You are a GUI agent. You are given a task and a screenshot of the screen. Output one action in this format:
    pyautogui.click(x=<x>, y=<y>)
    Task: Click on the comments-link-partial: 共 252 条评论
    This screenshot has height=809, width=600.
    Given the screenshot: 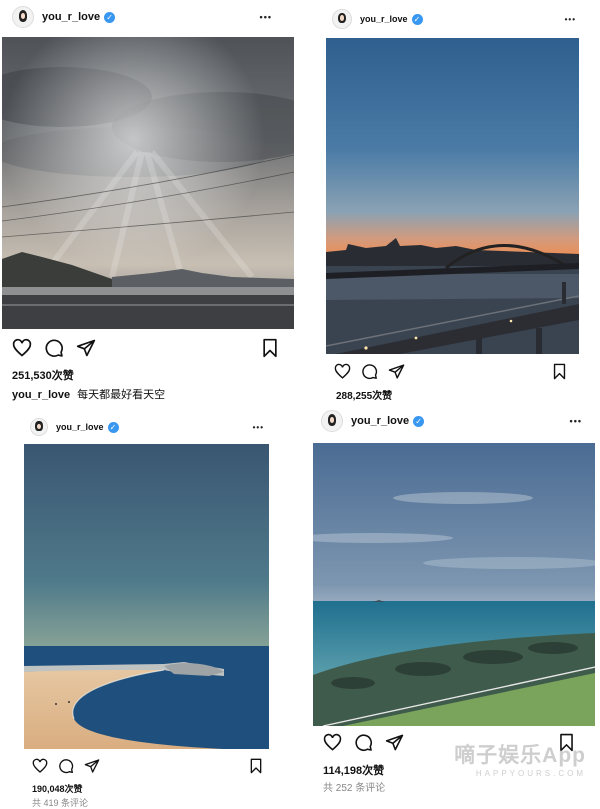 What is the action you would take?
    pyautogui.click(x=354, y=786)
    